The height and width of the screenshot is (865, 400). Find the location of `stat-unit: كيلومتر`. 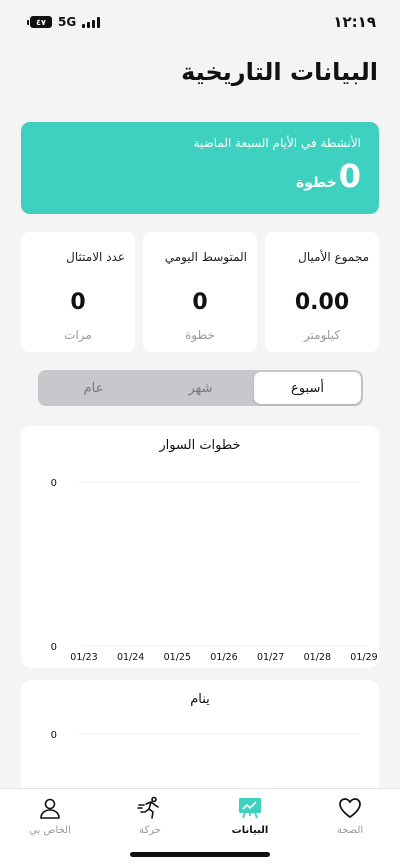

stat-unit: كيلومتر is located at coordinates (322, 335).